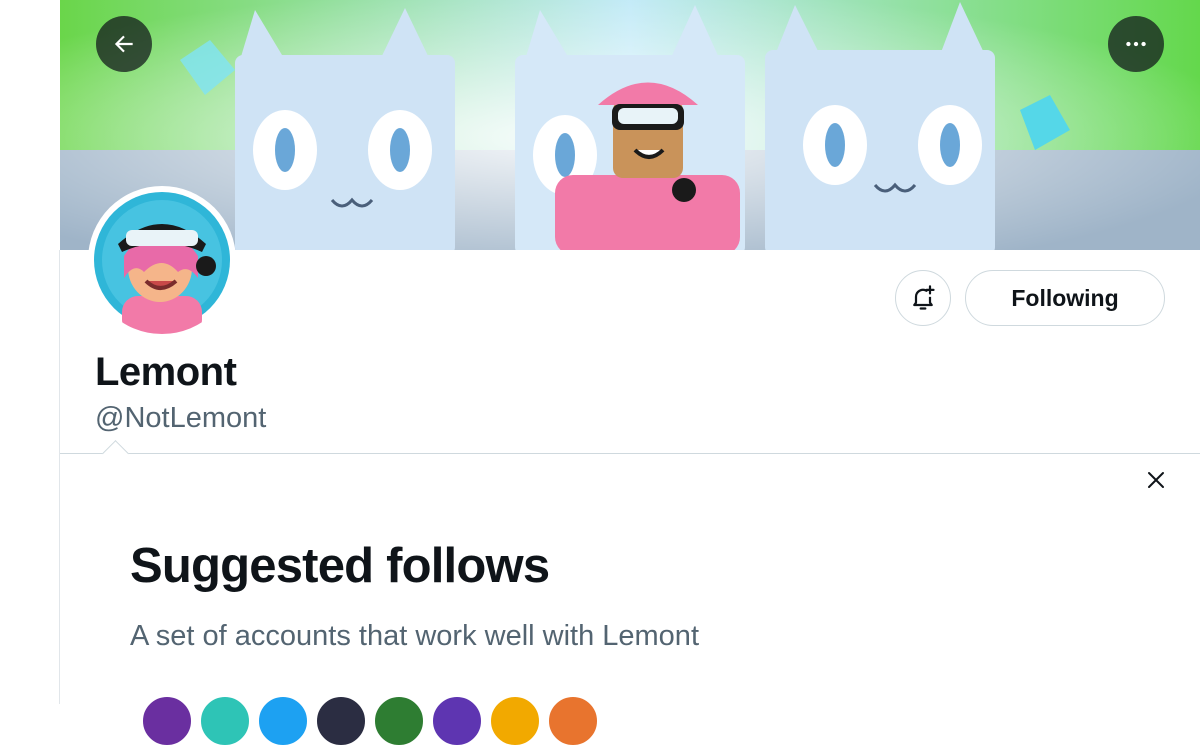 The image size is (1200, 748). What do you see at coordinates (59, 477) in the screenshot?
I see `column-border` at bounding box center [59, 477].